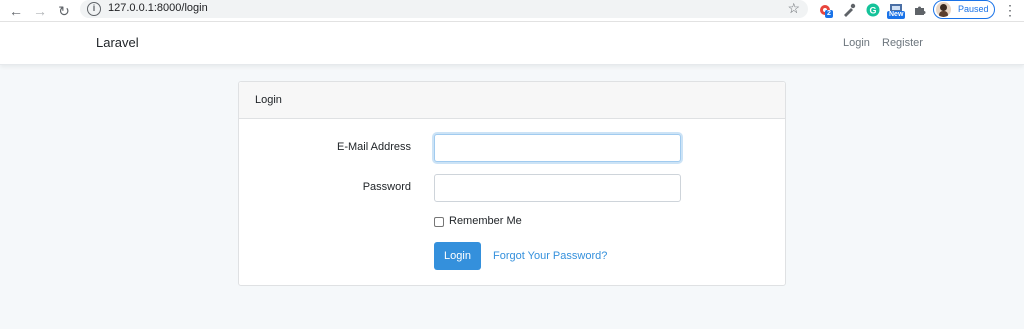 This screenshot has height=329, width=1024. Describe the element at coordinates (896, 10) in the screenshot. I see `new-extension-icon: New` at that location.